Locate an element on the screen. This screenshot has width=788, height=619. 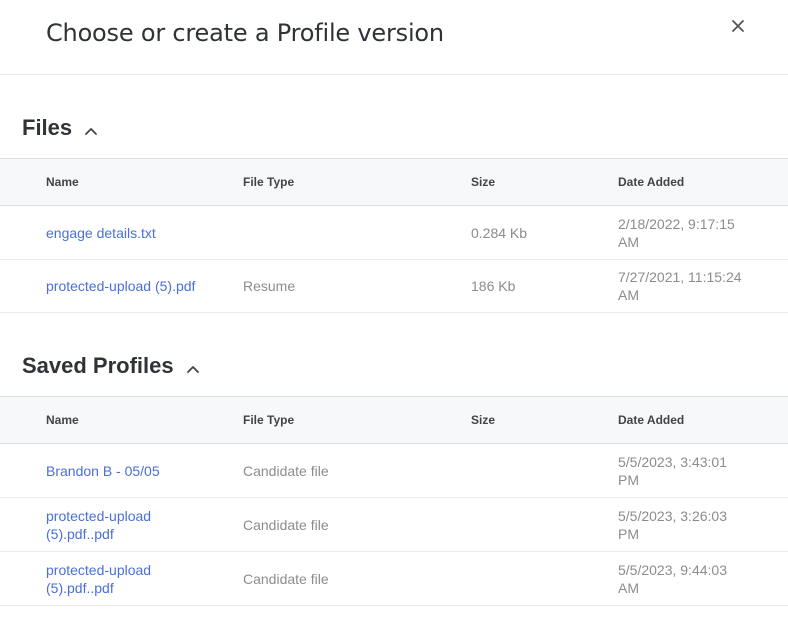
date-added-cell: 5/5/2023, 3:26:03 PM is located at coordinates (703, 524).